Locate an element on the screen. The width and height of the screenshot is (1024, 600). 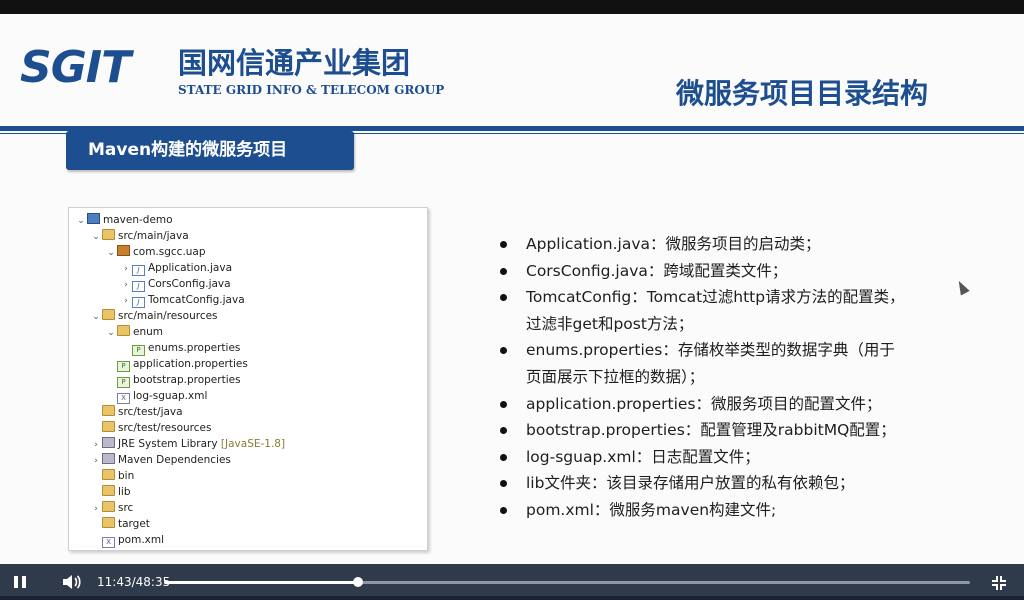
tree-item: › src is located at coordinates (111, 508).